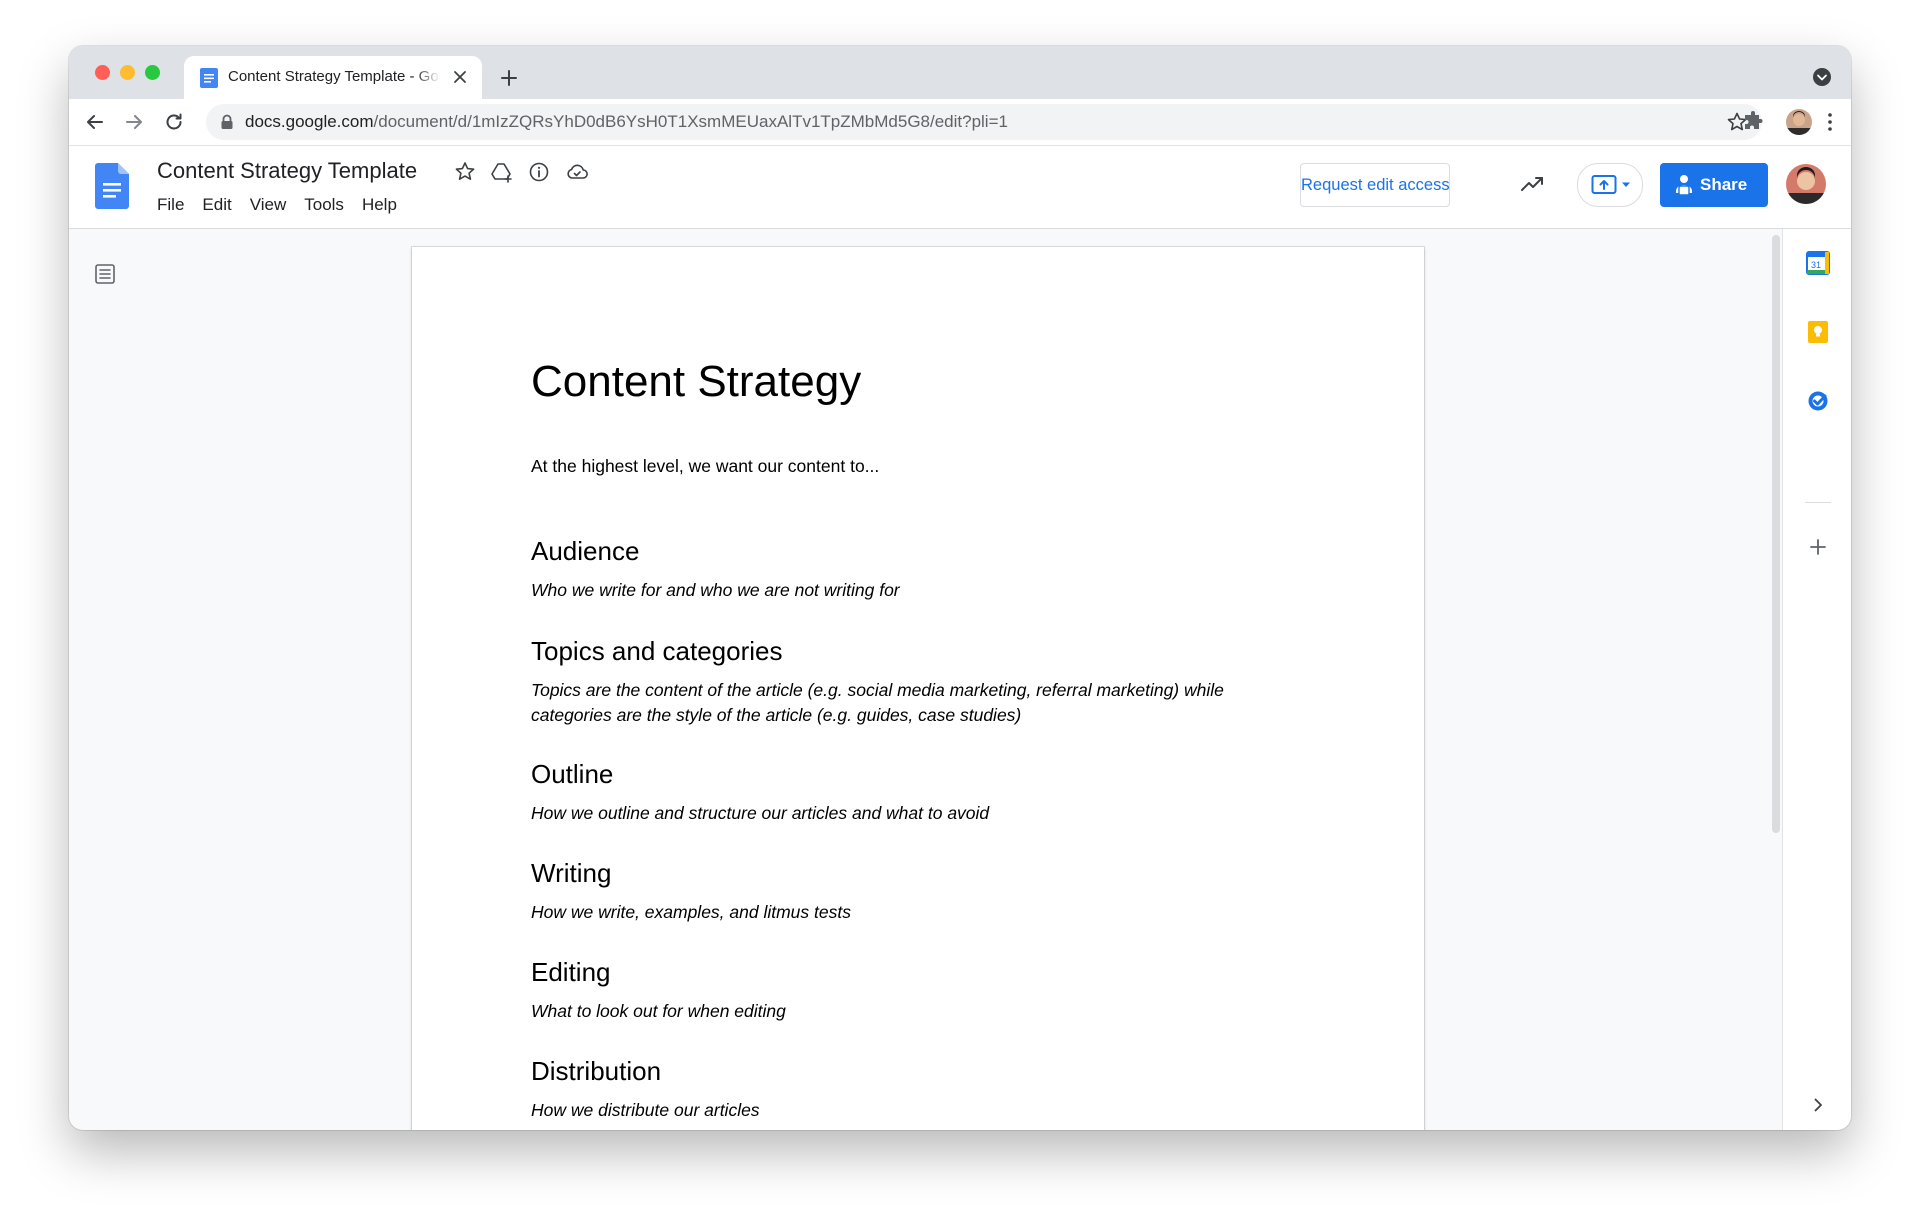 Image resolution: width=1920 pixels, height=1221 pixels. Describe the element at coordinates (1806, 184) in the screenshot. I see `account-avatar` at that location.